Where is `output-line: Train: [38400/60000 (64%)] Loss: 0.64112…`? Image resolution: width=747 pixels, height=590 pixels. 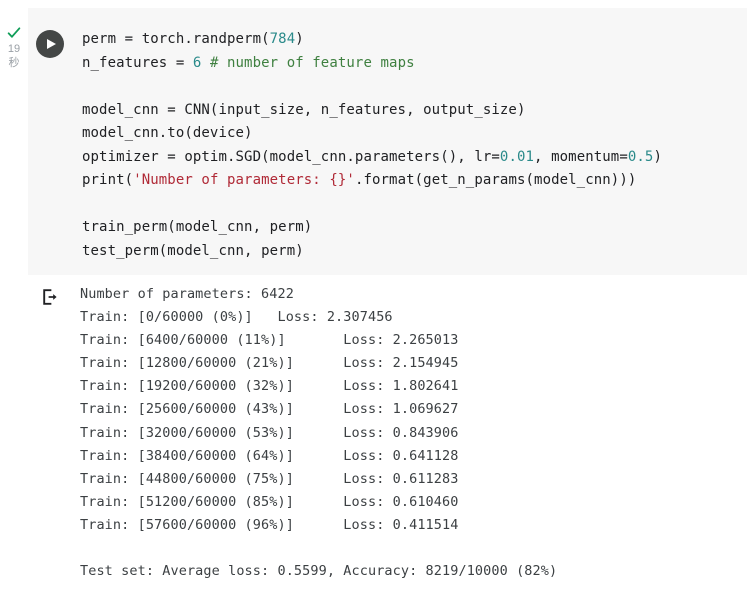 output-line: Train: [38400/60000 (64%)] Loss: 0.64112… is located at coordinates (269, 455).